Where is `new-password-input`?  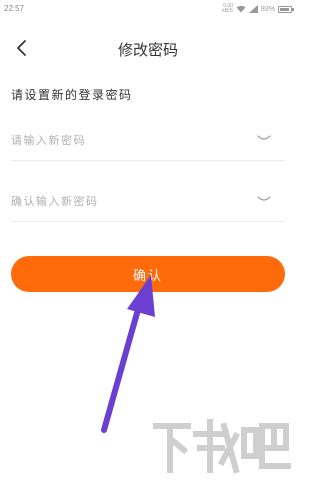 new-password-input is located at coordinates (131, 140).